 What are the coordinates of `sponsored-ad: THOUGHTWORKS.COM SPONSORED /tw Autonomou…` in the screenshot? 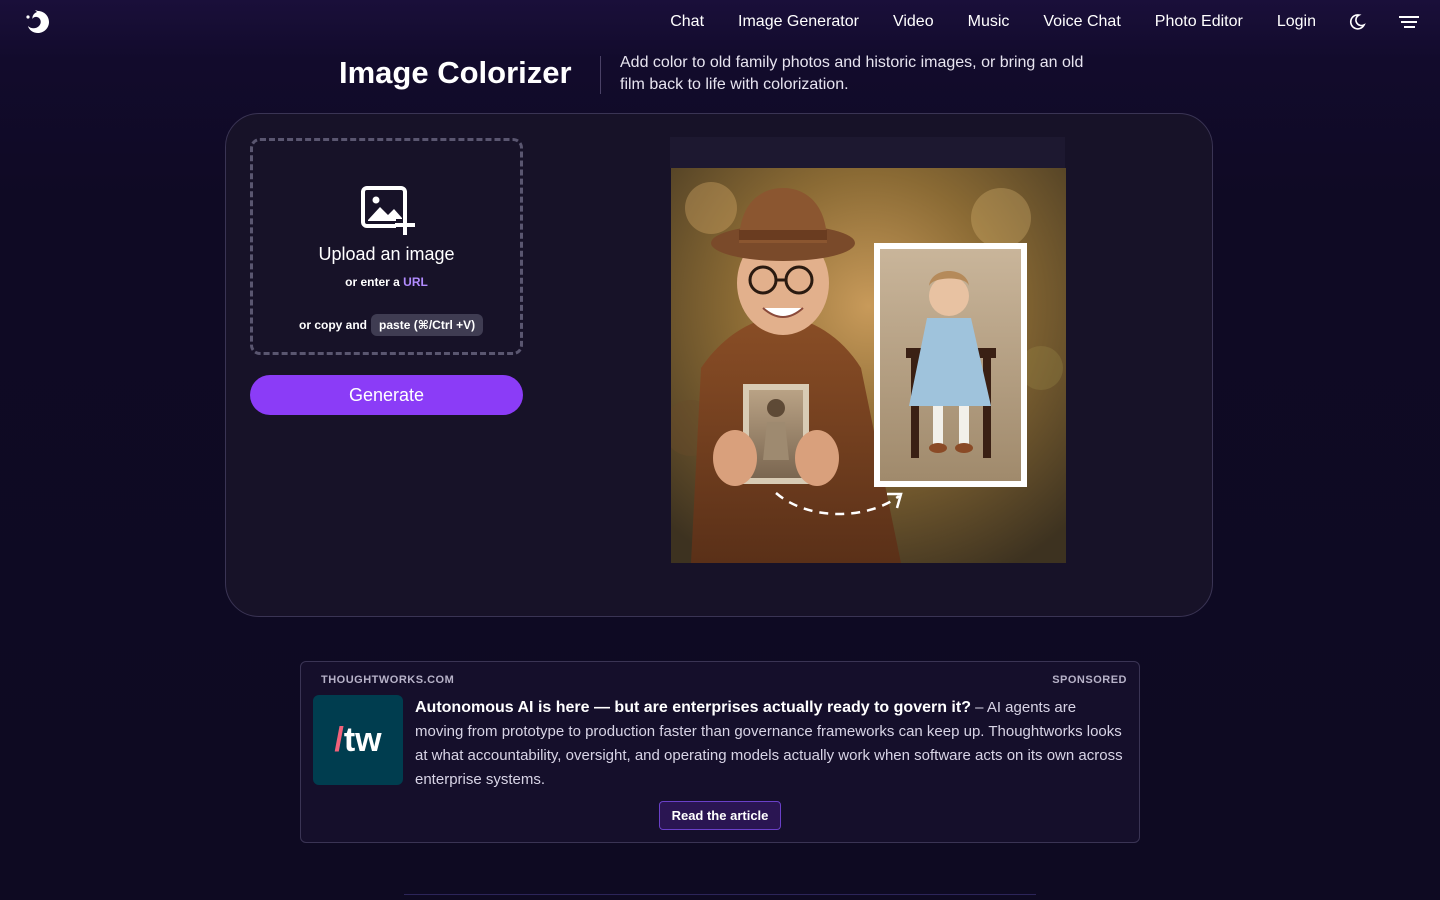 It's located at (720, 752).